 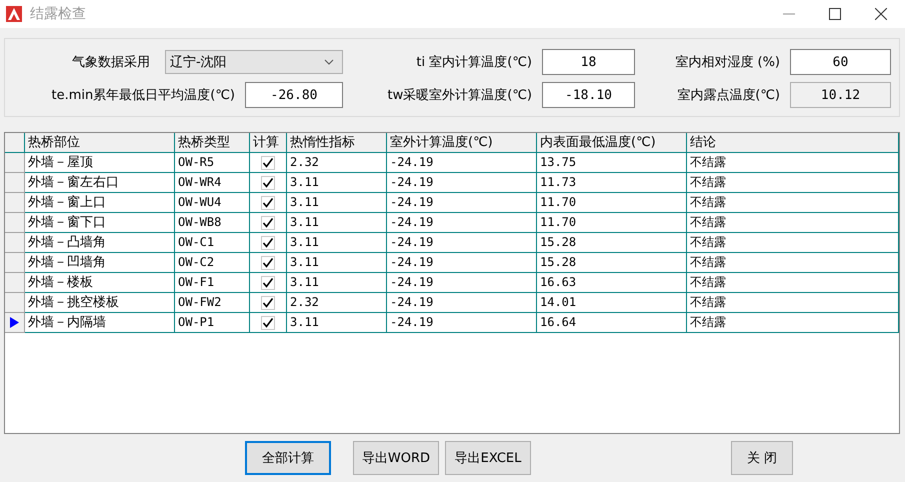 I want to click on input-field: -18.10, so click(x=588, y=95).